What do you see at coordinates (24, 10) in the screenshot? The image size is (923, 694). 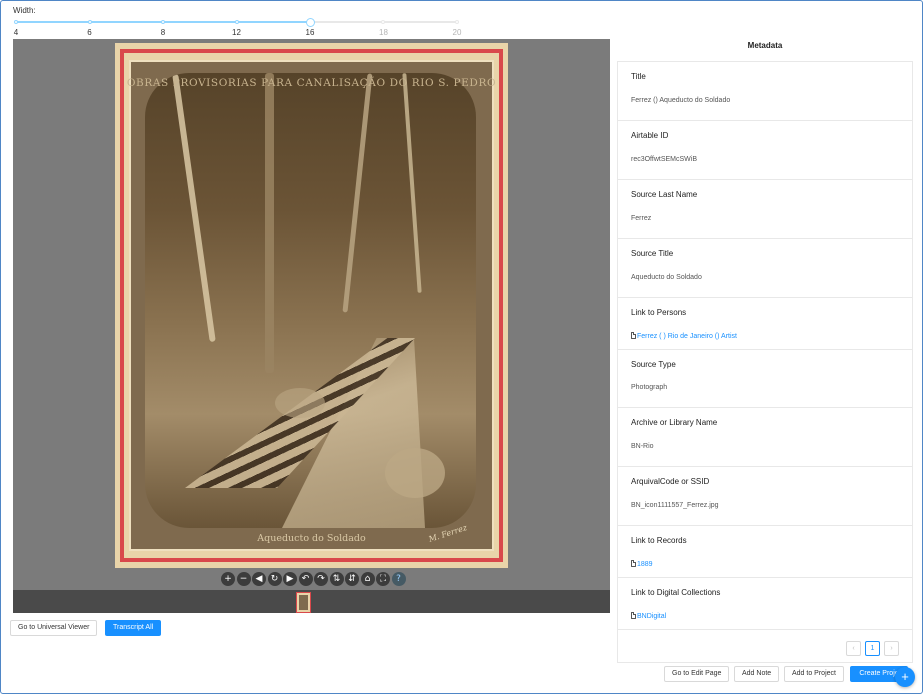 I see `width-label: Width:` at bounding box center [24, 10].